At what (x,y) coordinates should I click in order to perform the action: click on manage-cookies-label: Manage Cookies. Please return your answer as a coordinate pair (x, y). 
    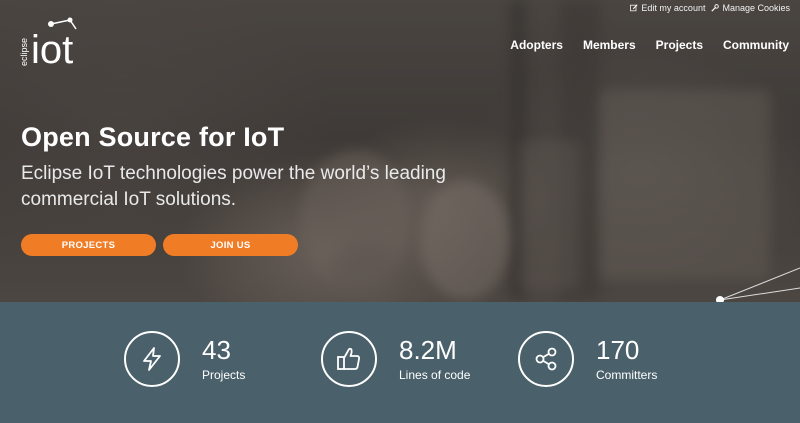
    Looking at the image, I should click on (756, 8).